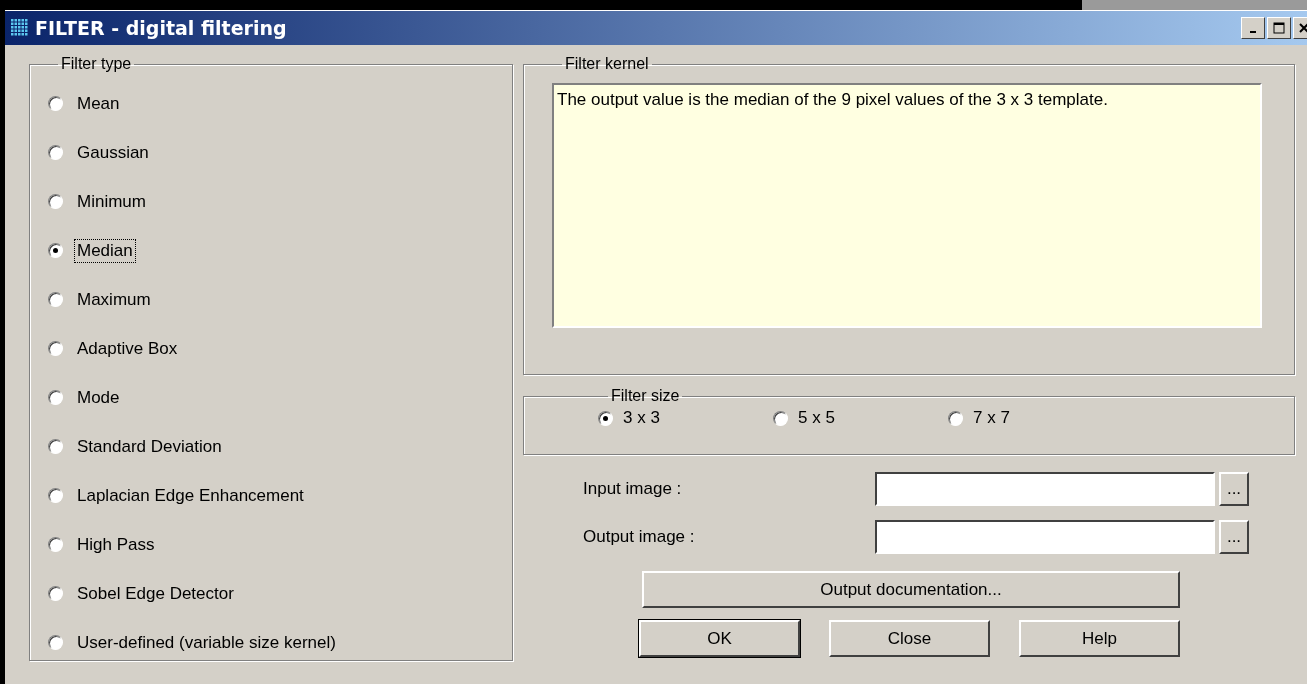  I want to click on close-icon, so click(1302, 28).